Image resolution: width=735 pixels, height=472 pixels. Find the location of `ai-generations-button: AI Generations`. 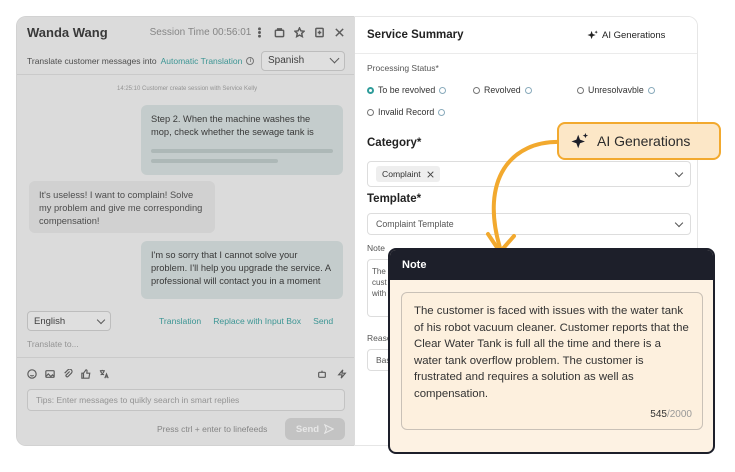

ai-generations-button: AI Generations is located at coordinates (626, 35).